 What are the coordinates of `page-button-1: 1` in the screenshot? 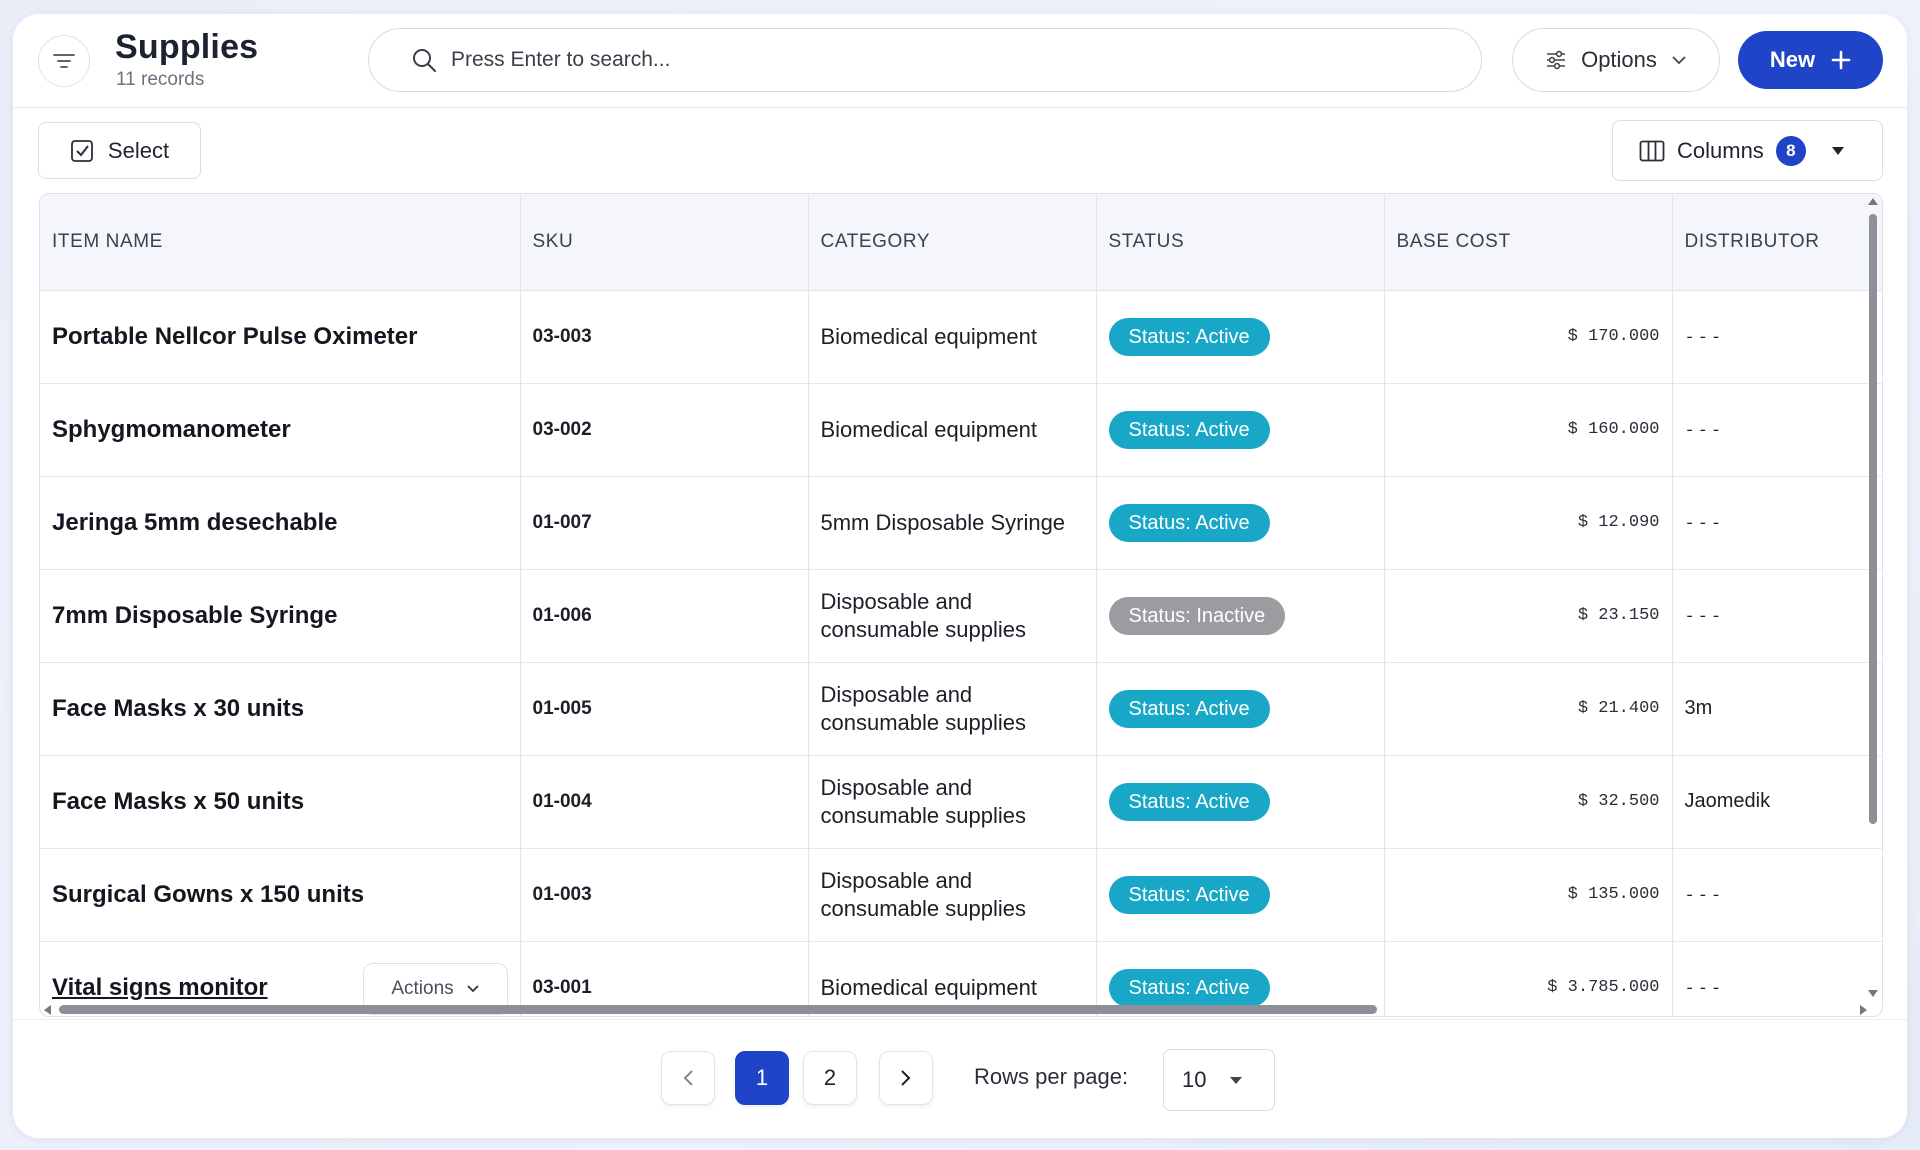 It's located at (762, 1078).